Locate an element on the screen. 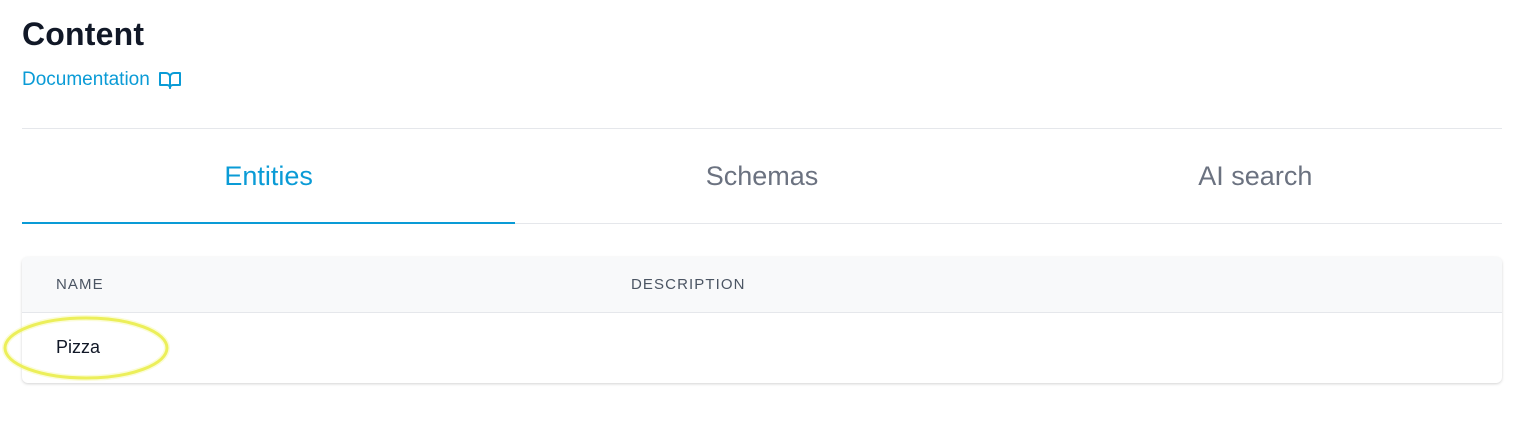  tab-schemas: Schemas is located at coordinates (761, 176).